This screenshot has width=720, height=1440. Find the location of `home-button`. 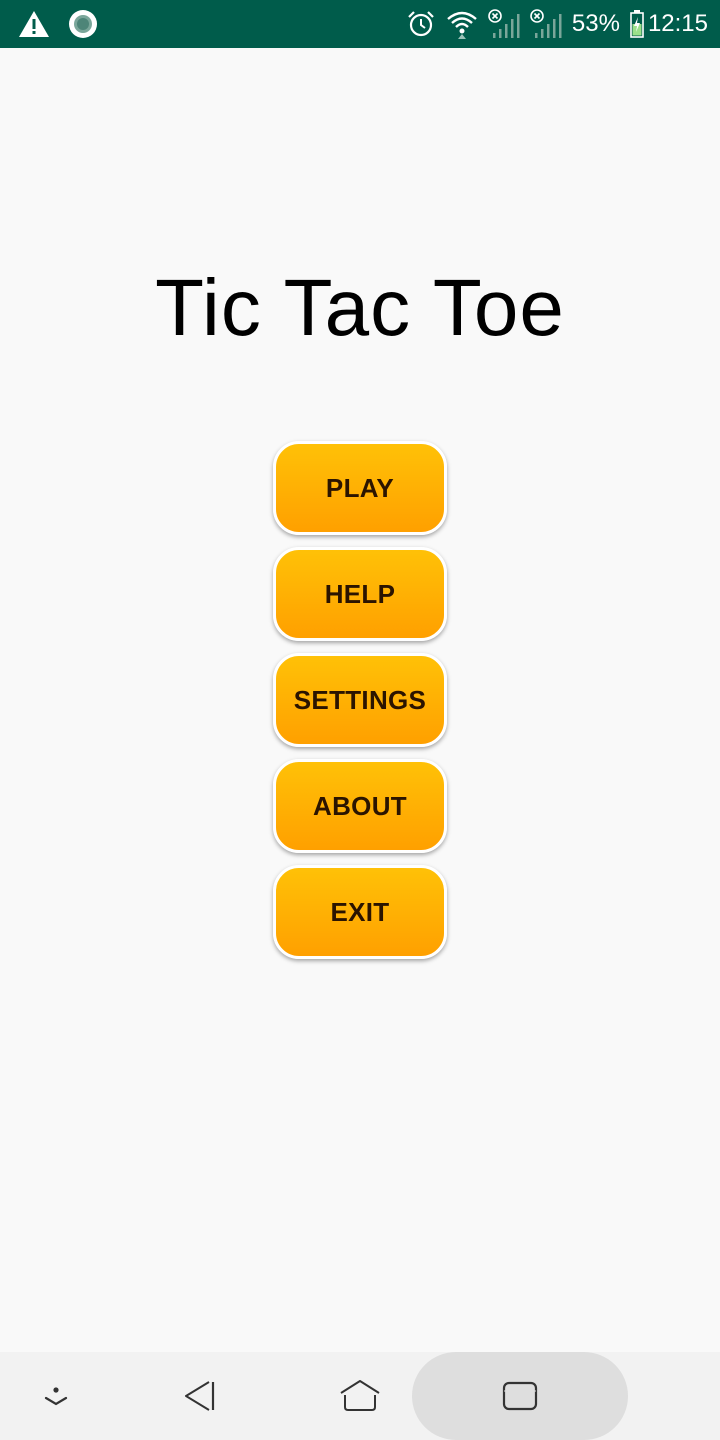

home-button is located at coordinates (360, 1396).